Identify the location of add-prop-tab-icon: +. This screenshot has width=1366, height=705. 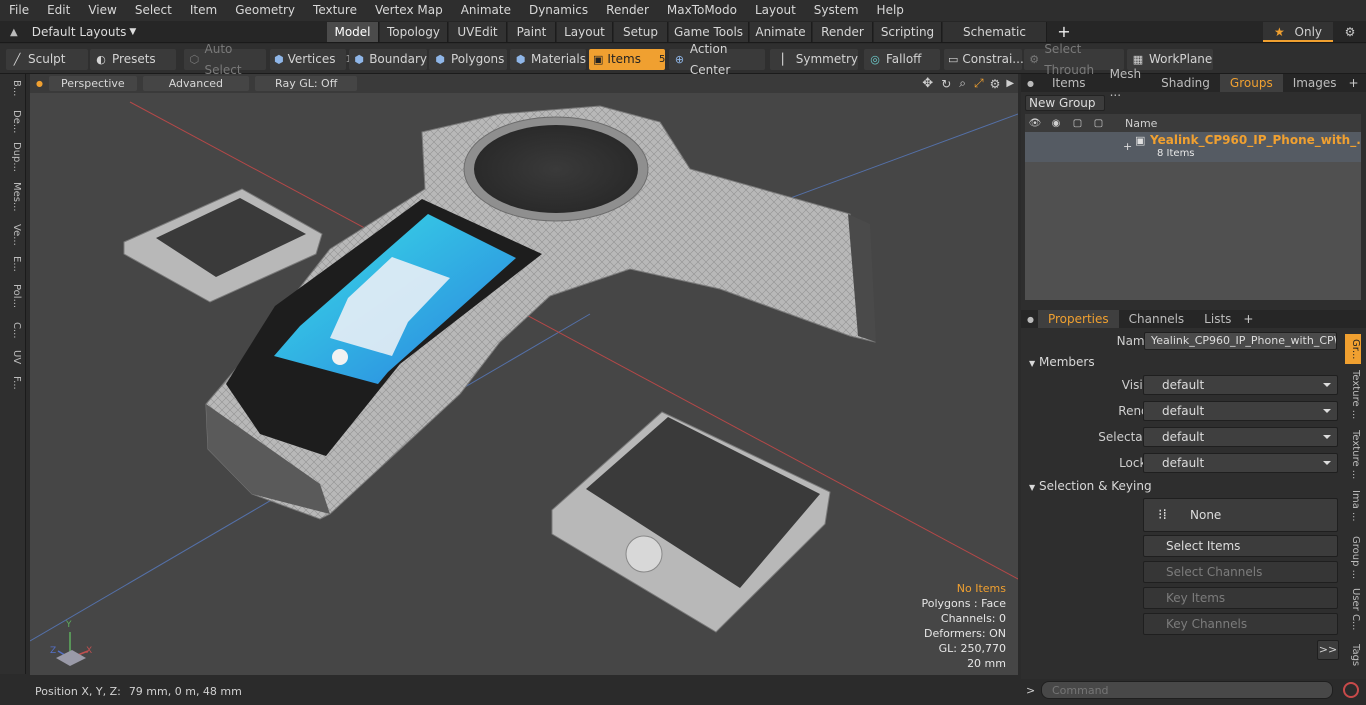
(1248, 319).